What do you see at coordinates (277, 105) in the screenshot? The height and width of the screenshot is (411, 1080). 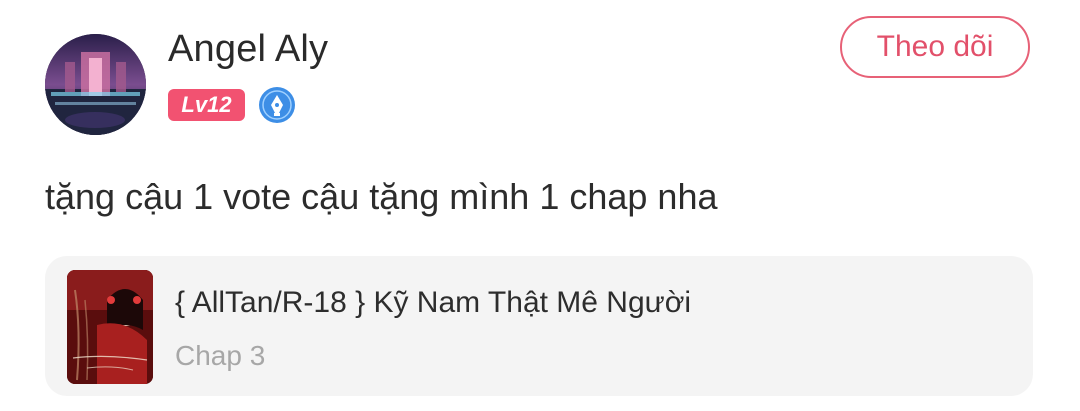 I see `pen-nib-badge-icon` at bounding box center [277, 105].